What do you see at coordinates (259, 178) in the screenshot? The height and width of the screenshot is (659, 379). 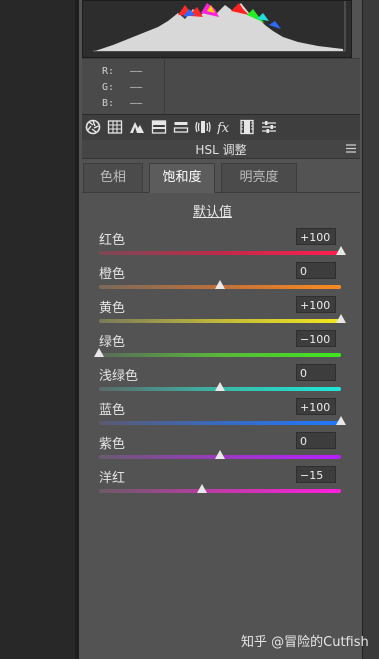 I see `tab-luminance: 明亮度` at bounding box center [259, 178].